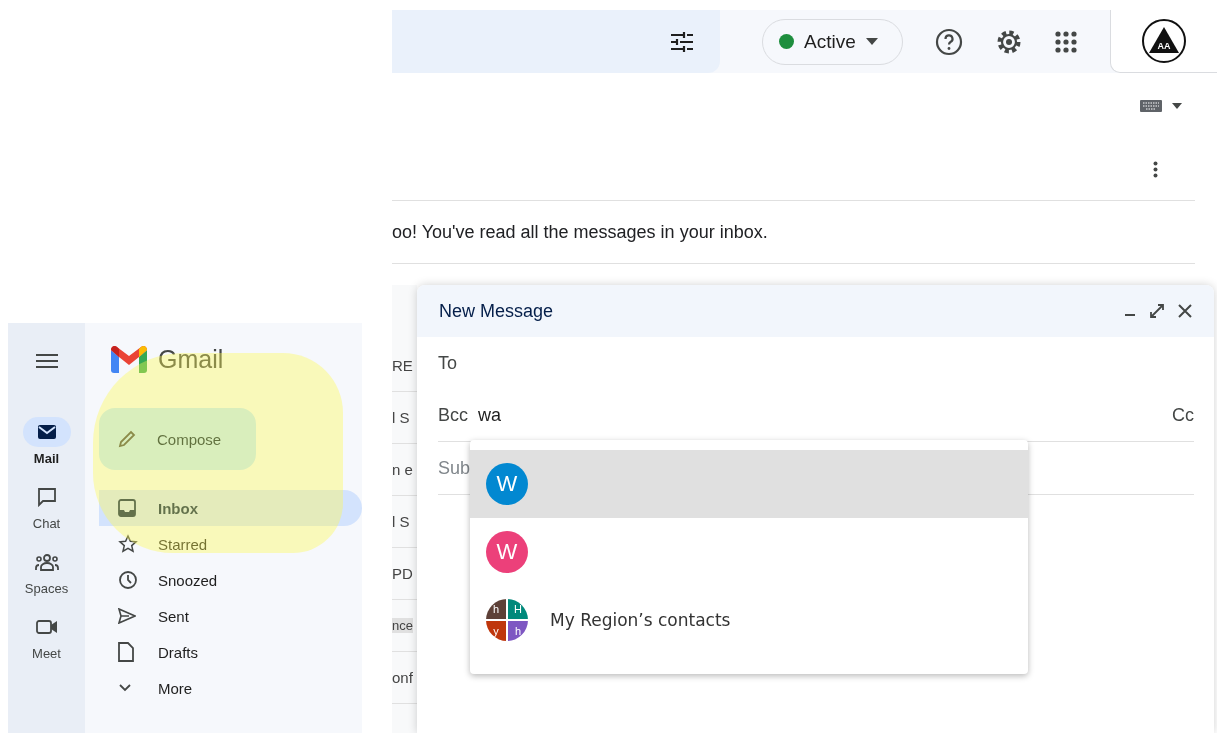 Image resolution: width=1217 pixels, height=733 pixels. I want to click on menu-icon, so click(46, 361).